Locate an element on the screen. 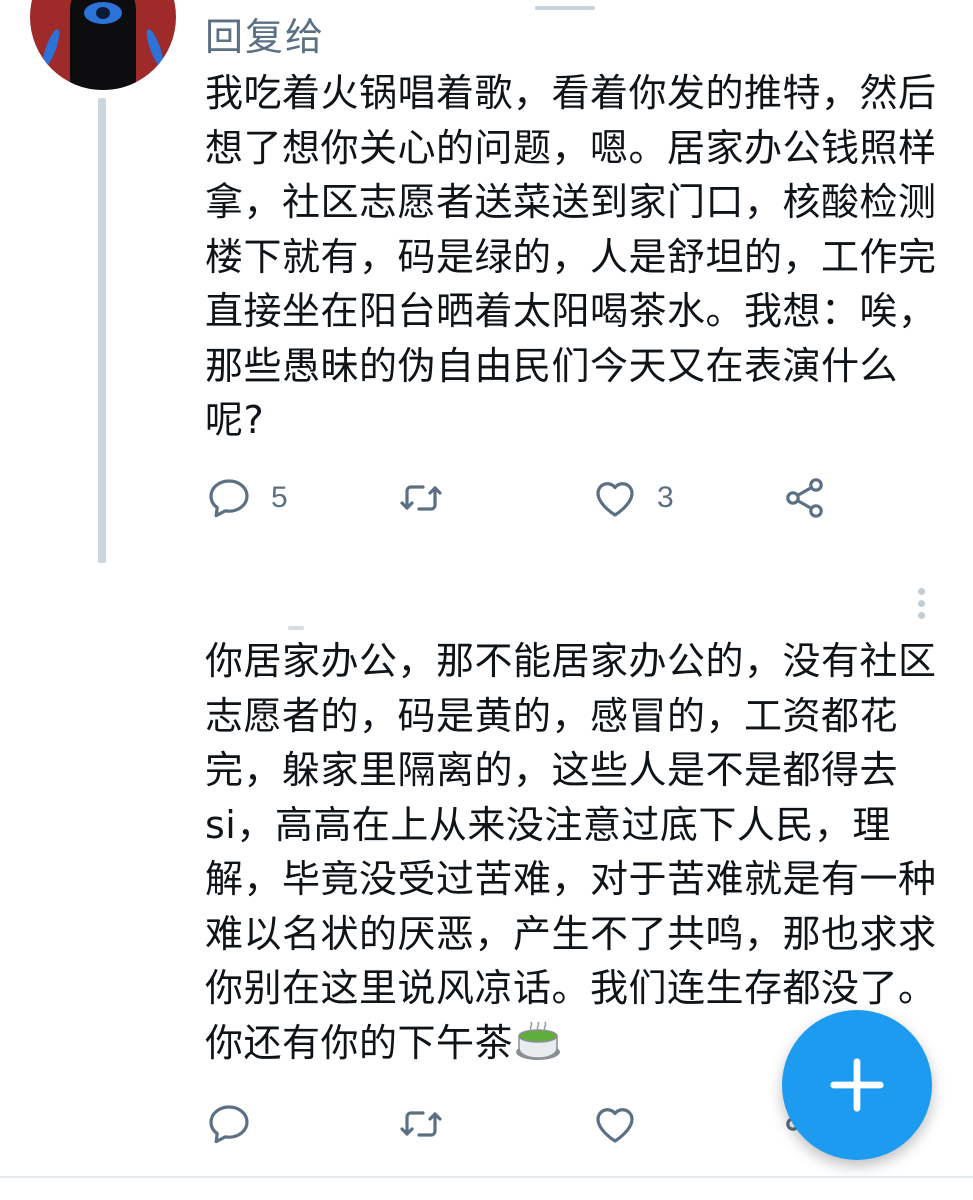 This screenshot has width=973, height=1200. avatar-decoration-right is located at coordinates (155, 48).